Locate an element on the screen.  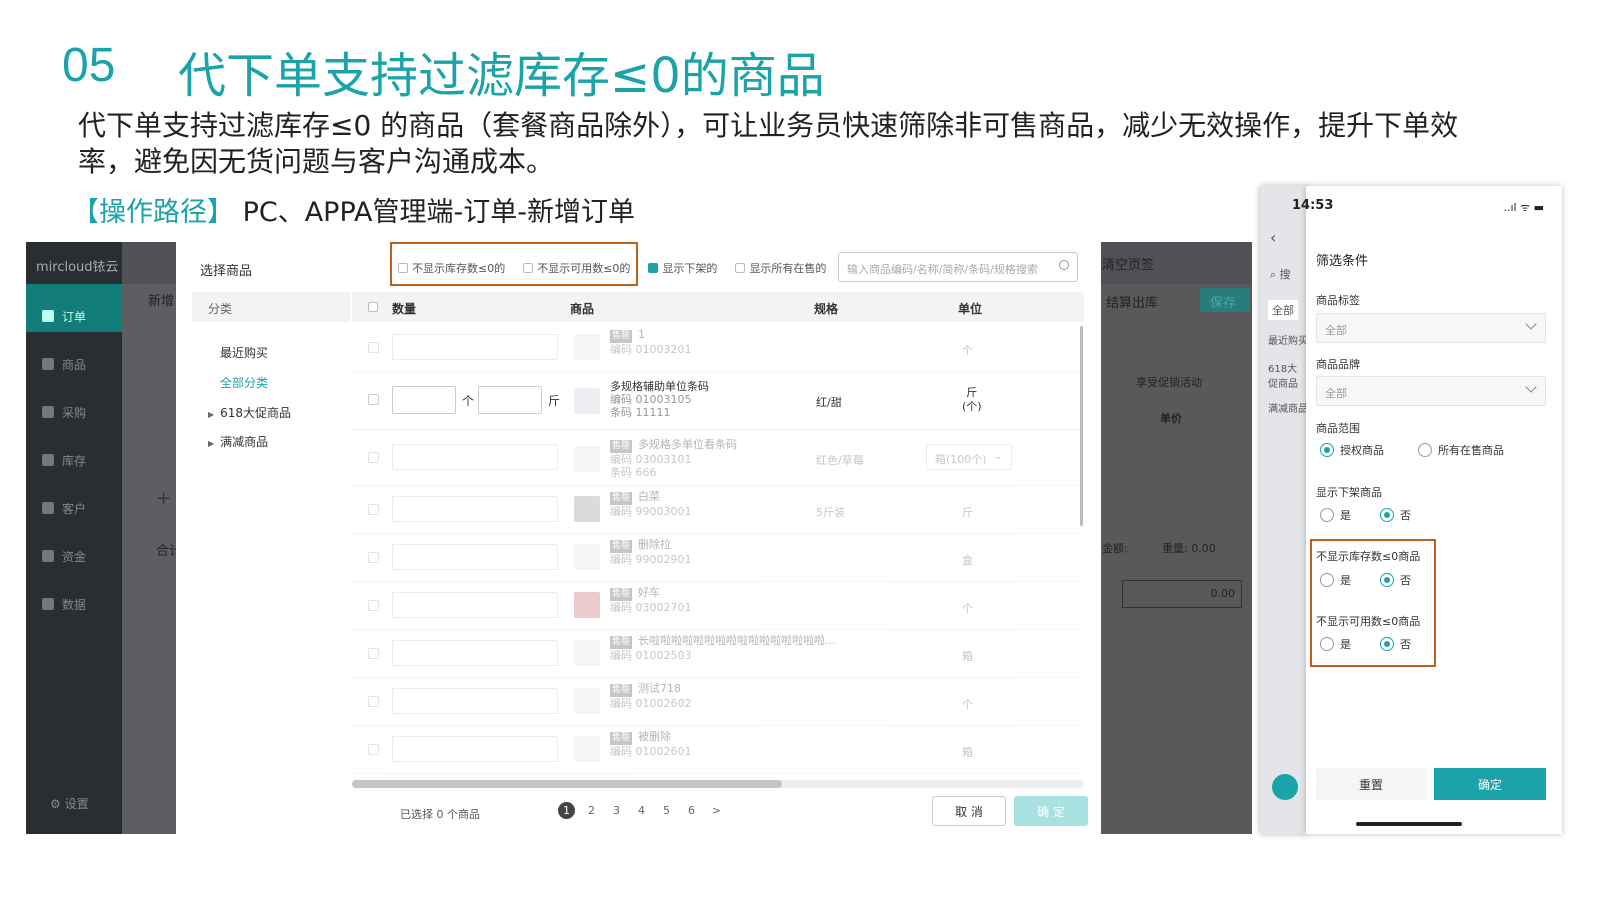
promo-checkbox: 享受促销活动 is located at coordinates (1169, 382).